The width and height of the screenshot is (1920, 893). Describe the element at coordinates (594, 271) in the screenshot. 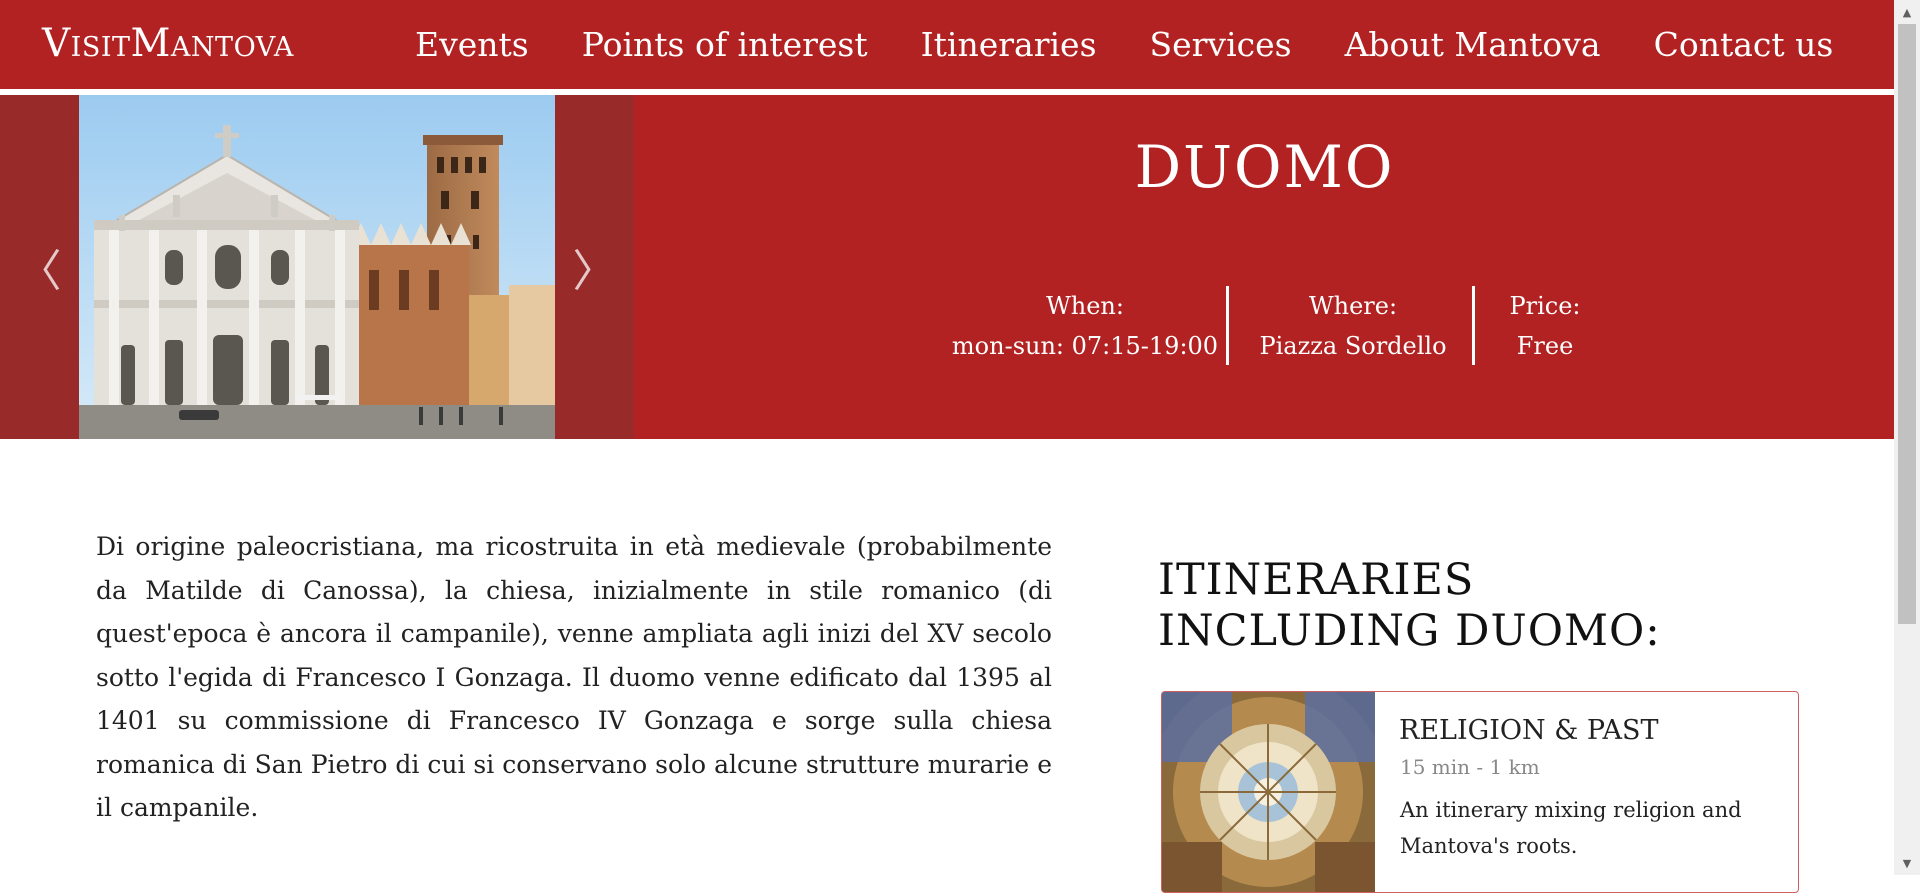

I see `chevron-right-icon: 〉` at that location.